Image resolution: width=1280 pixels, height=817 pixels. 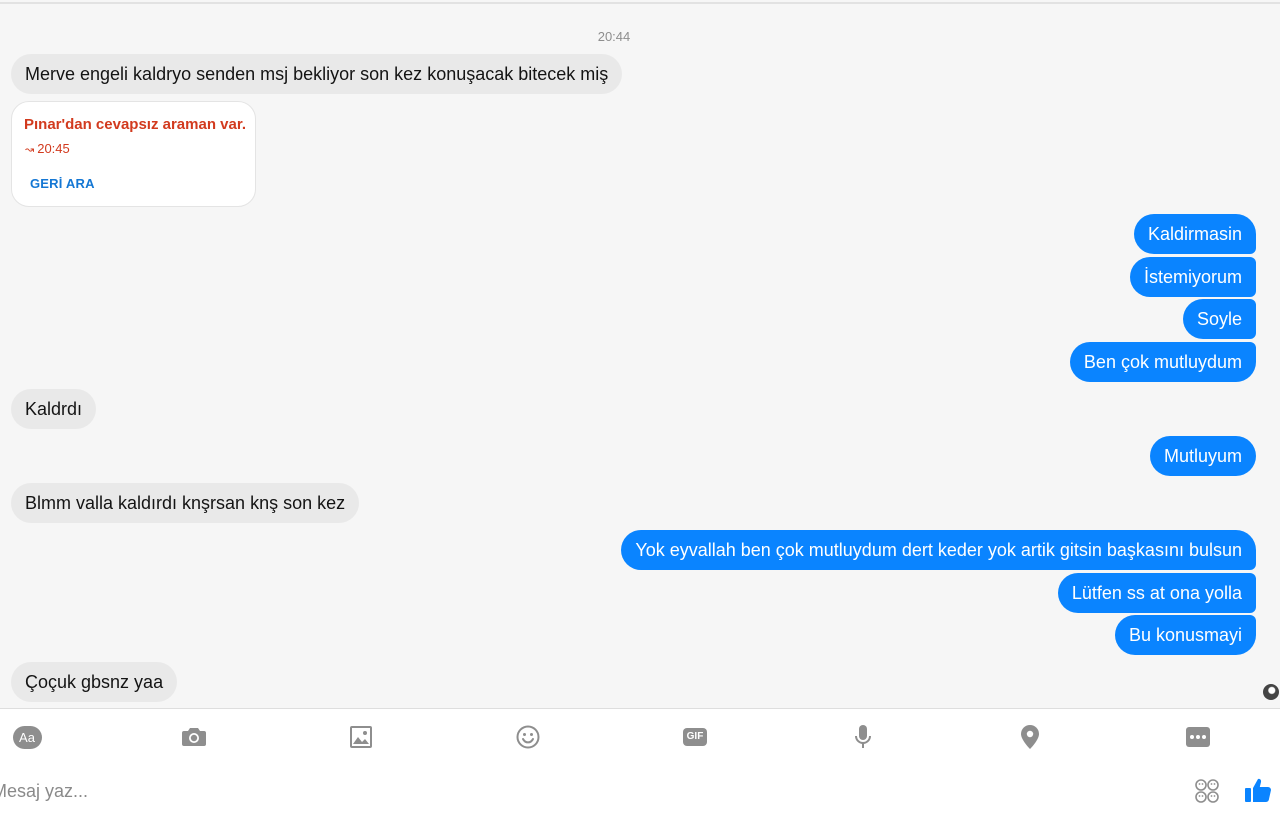 What do you see at coordinates (185, 503) in the screenshot?
I see `message-incoming: Blmm valla kaldırdı knşrsan knş son kez` at bounding box center [185, 503].